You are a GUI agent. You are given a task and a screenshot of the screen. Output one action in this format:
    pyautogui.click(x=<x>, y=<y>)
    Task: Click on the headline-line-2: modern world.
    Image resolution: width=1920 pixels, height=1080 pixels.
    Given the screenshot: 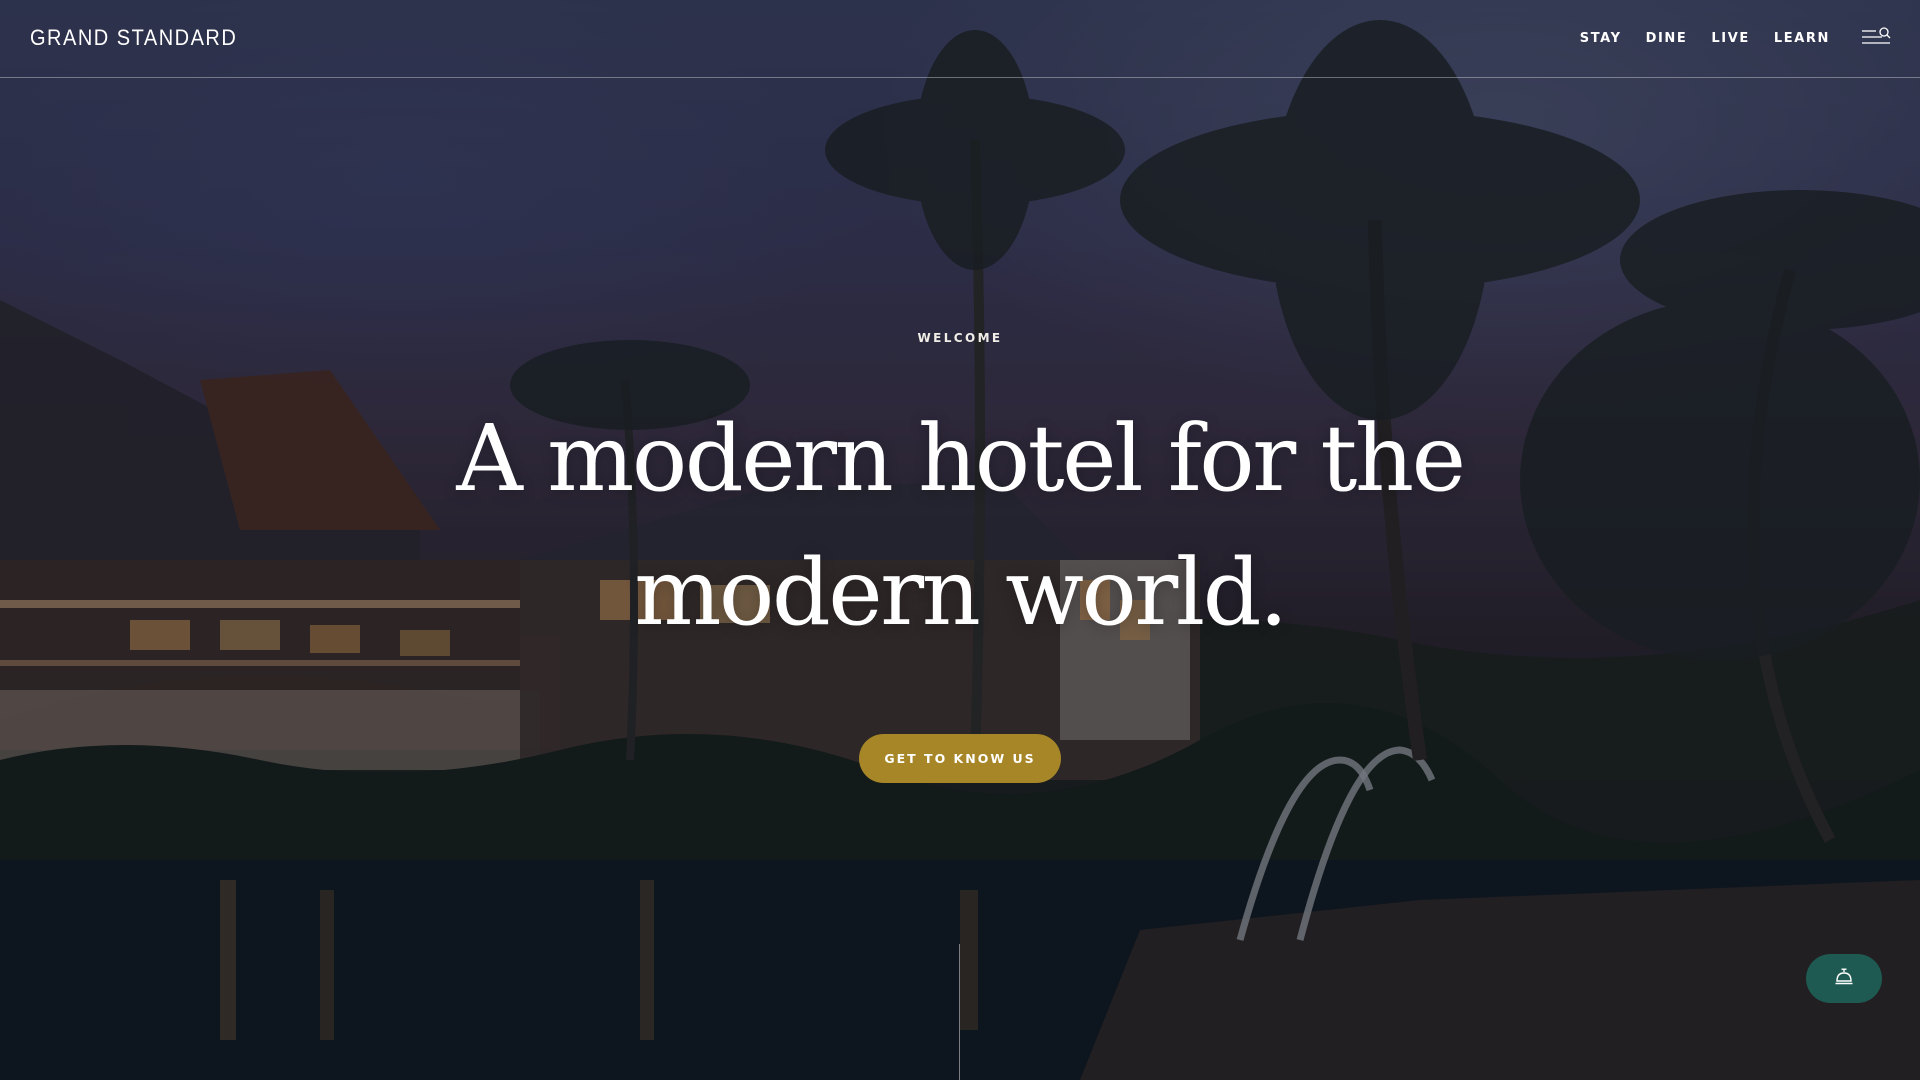 What is the action you would take?
    pyautogui.click(x=961, y=592)
    